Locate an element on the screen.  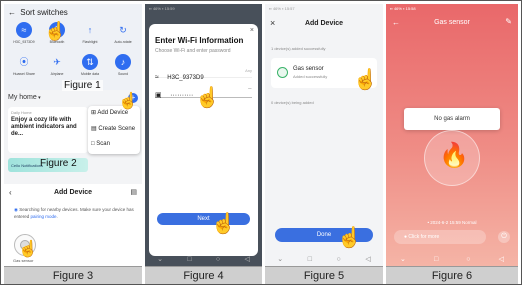
wifi-dialog-title: Enter Wi-Fi Information is located at coordinates (199, 40).